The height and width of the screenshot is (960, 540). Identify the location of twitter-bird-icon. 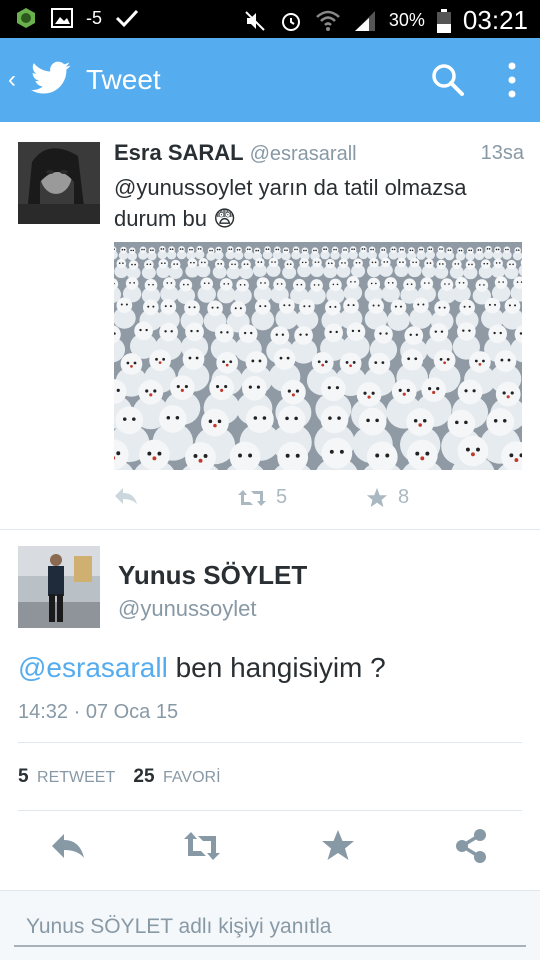
(51, 79).